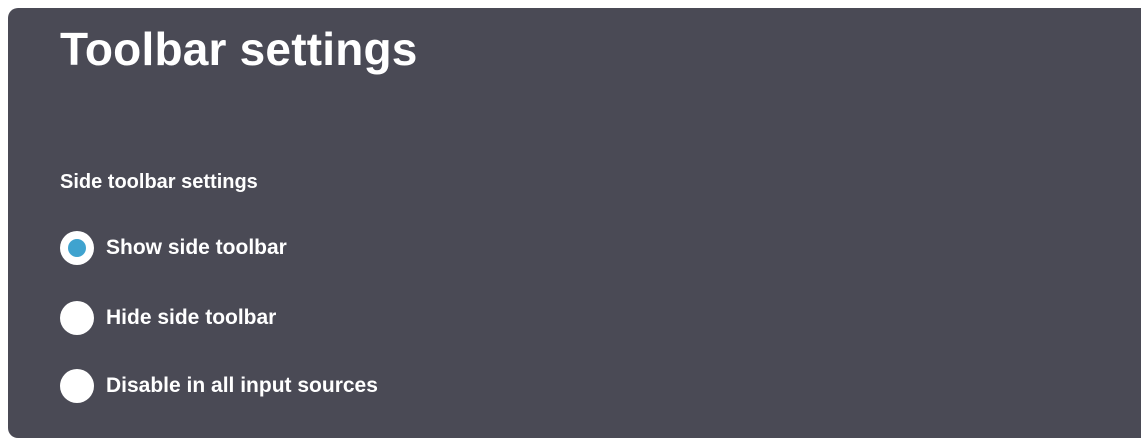 This screenshot has width=1141, height=438. Describe the element at coordinates (242, 386) in the screenshot. I see `option-label: Disable in all input sources` at that location.